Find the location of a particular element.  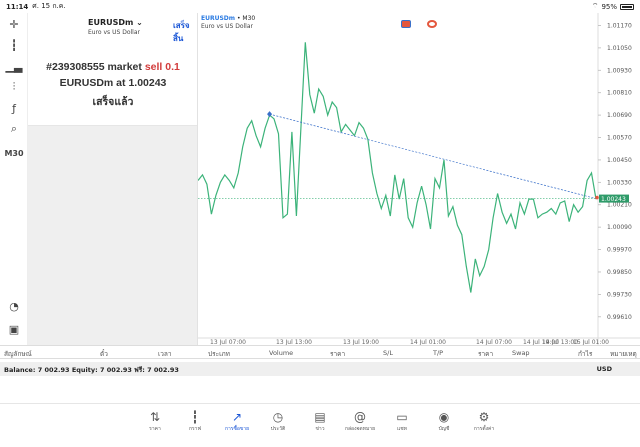

nav-label: กราฟ is located at coordinates (195, 429).